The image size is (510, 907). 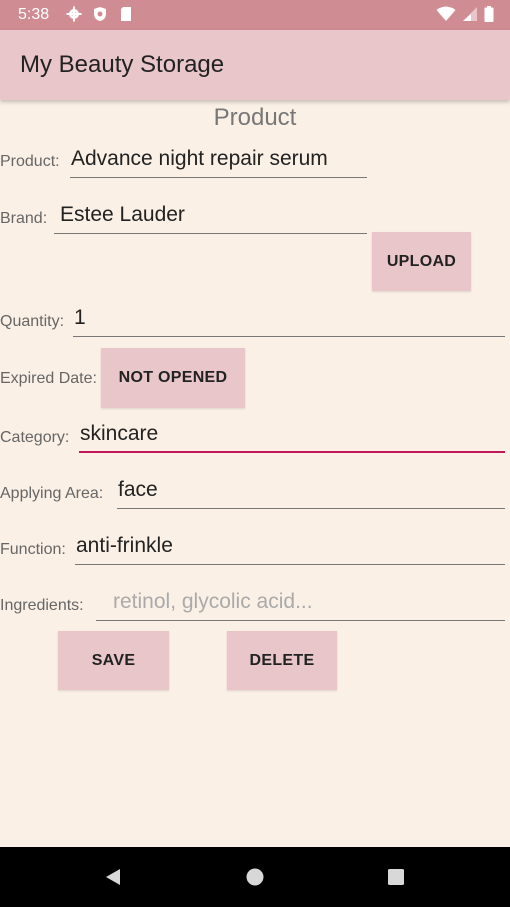 I want to click on signal-icon, so click(x=470, y=14).